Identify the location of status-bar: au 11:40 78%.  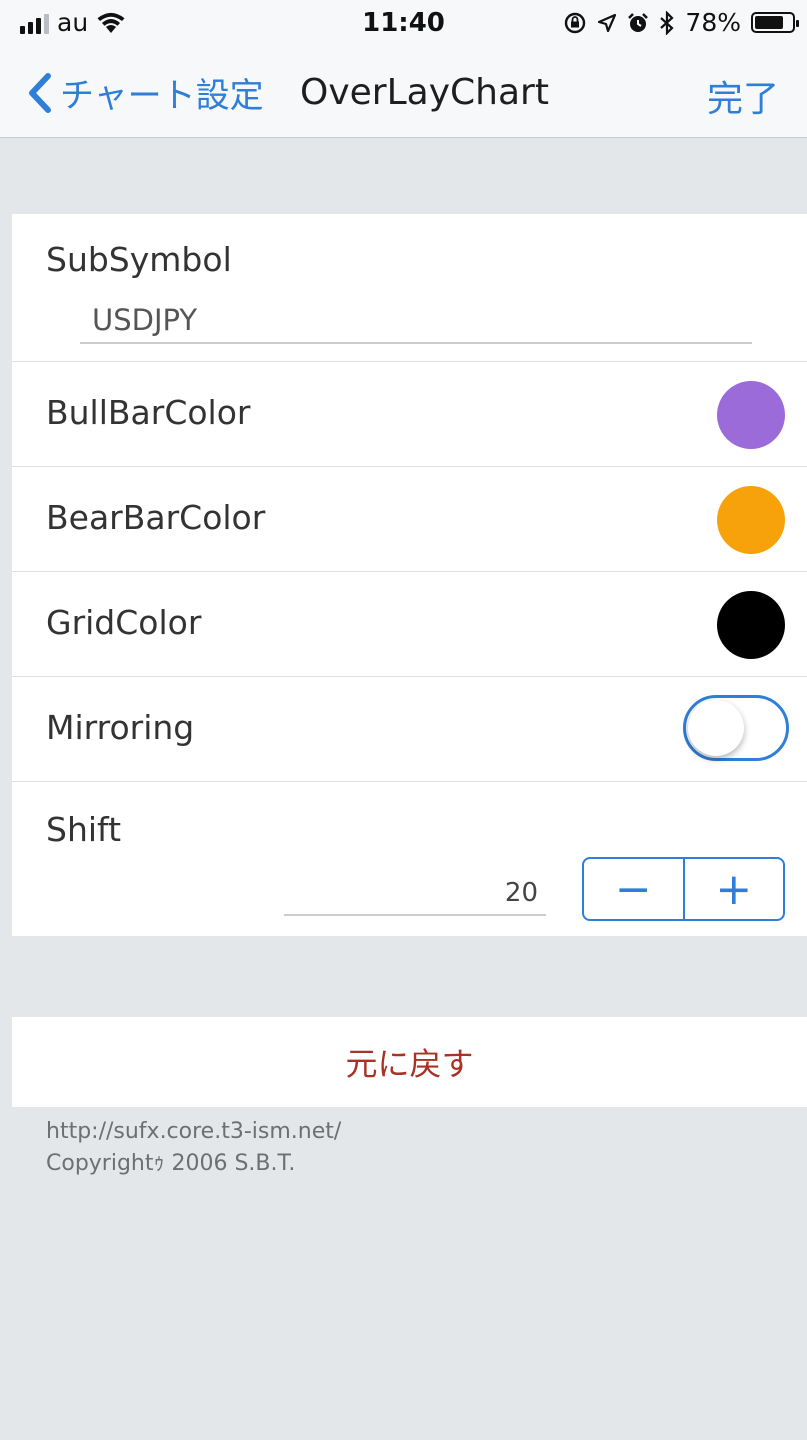
(403, 24).